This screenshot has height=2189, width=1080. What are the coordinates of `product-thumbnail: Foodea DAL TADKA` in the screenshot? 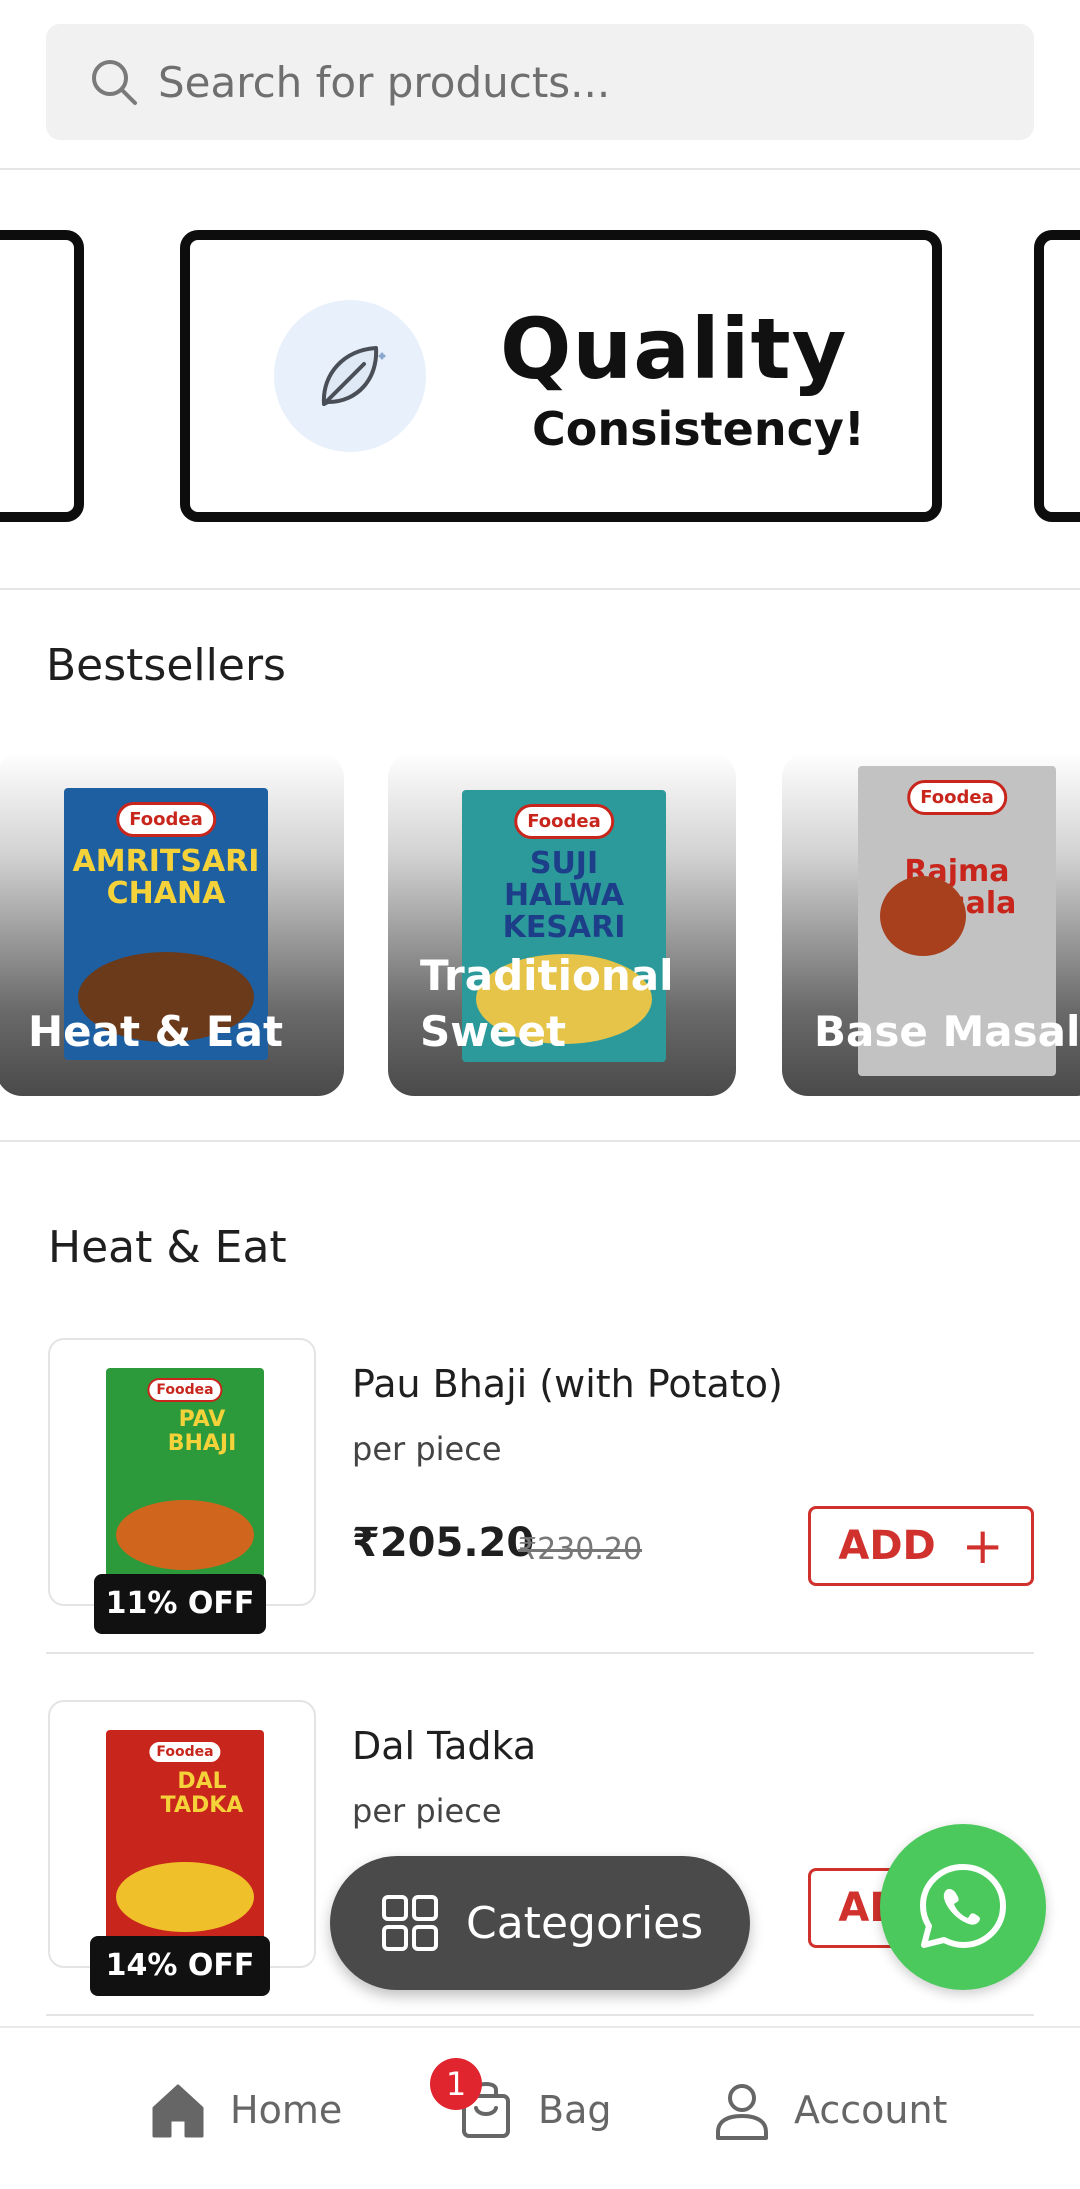 It's located at (182, 1834).